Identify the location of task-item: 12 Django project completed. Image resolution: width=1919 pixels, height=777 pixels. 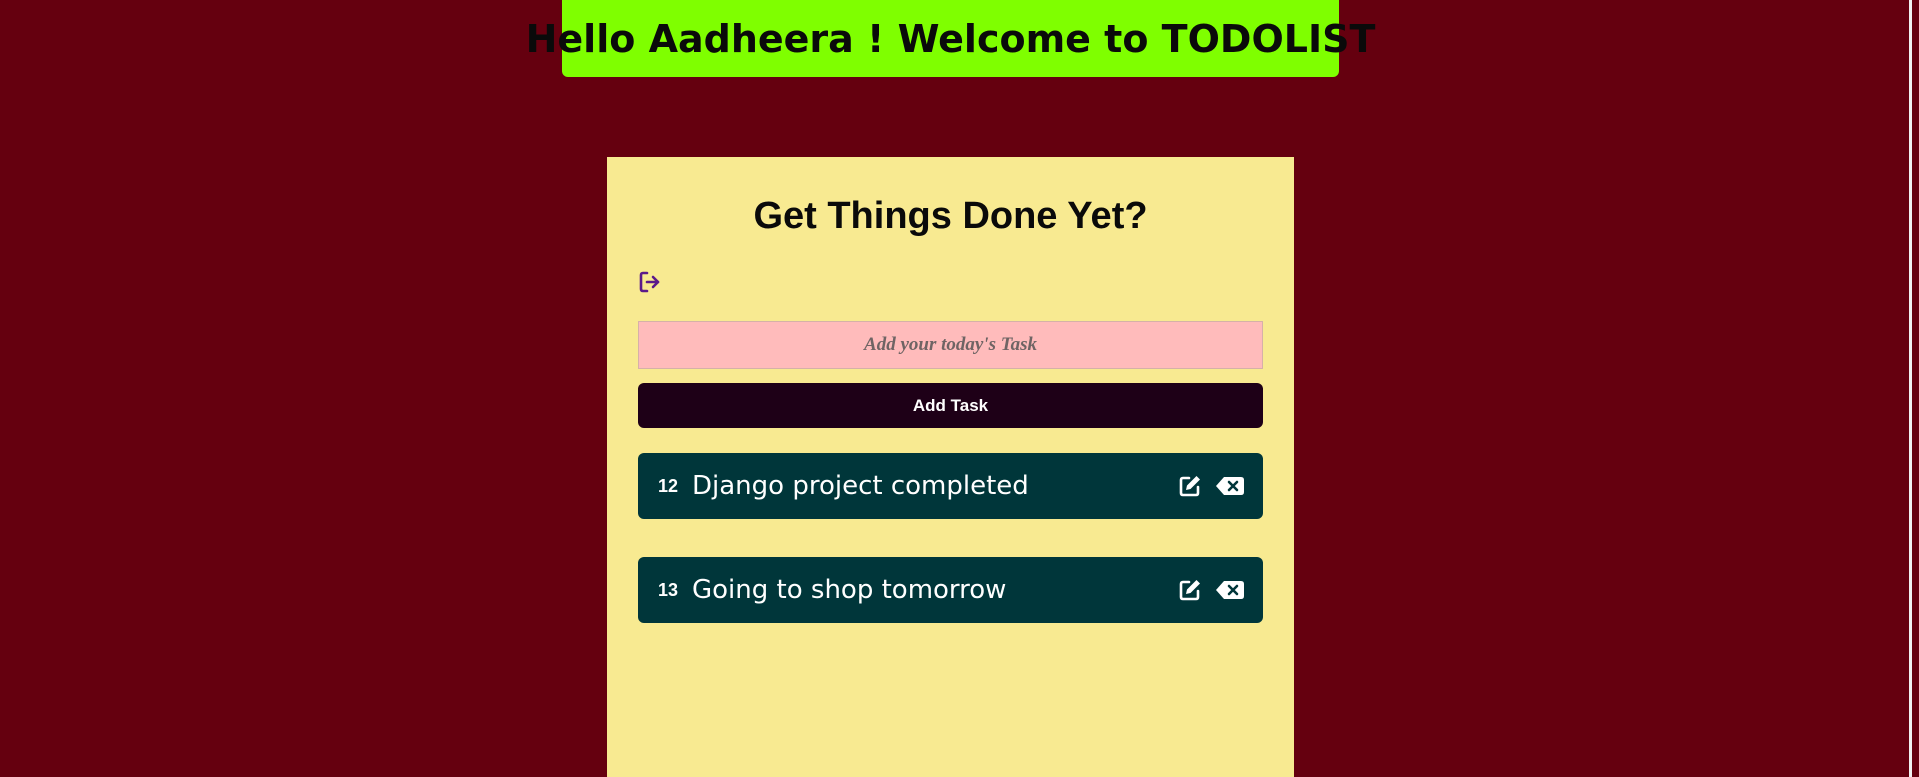
(950, 486).